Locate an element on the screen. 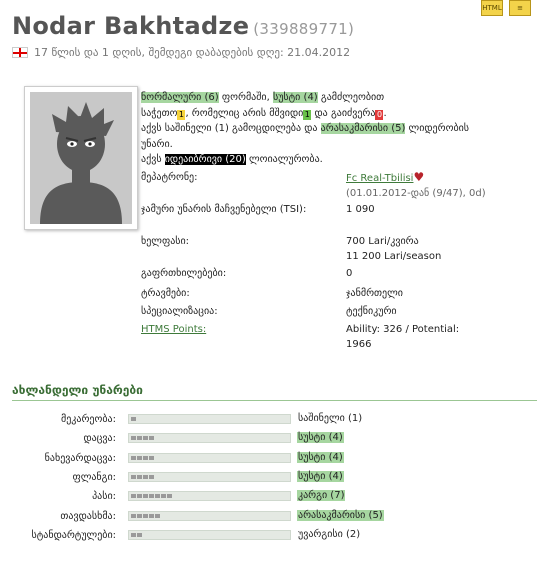 This screenshot has height=575, width=537. loyalty-value: იდეაიბრივი (20) is located at coordinates (205, 160).